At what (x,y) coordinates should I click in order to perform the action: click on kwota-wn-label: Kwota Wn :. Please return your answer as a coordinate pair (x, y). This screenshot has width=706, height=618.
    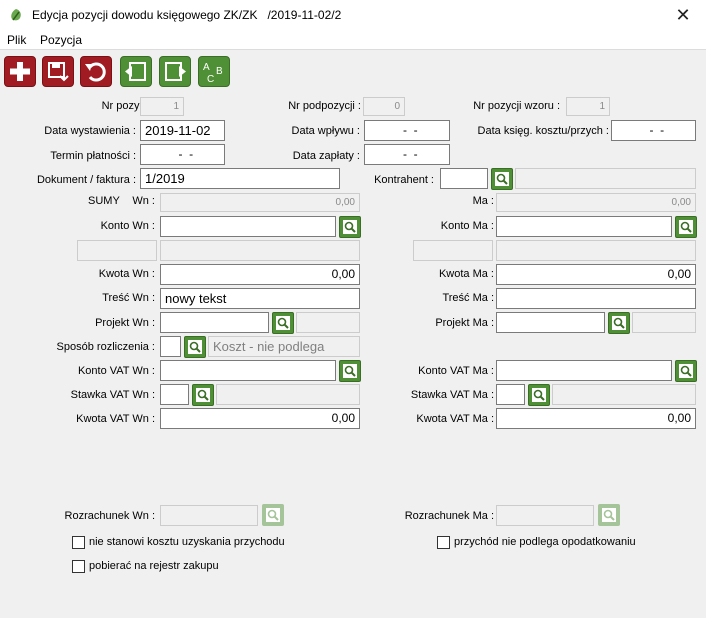
    Looking at the image, I should click on (126, 274).